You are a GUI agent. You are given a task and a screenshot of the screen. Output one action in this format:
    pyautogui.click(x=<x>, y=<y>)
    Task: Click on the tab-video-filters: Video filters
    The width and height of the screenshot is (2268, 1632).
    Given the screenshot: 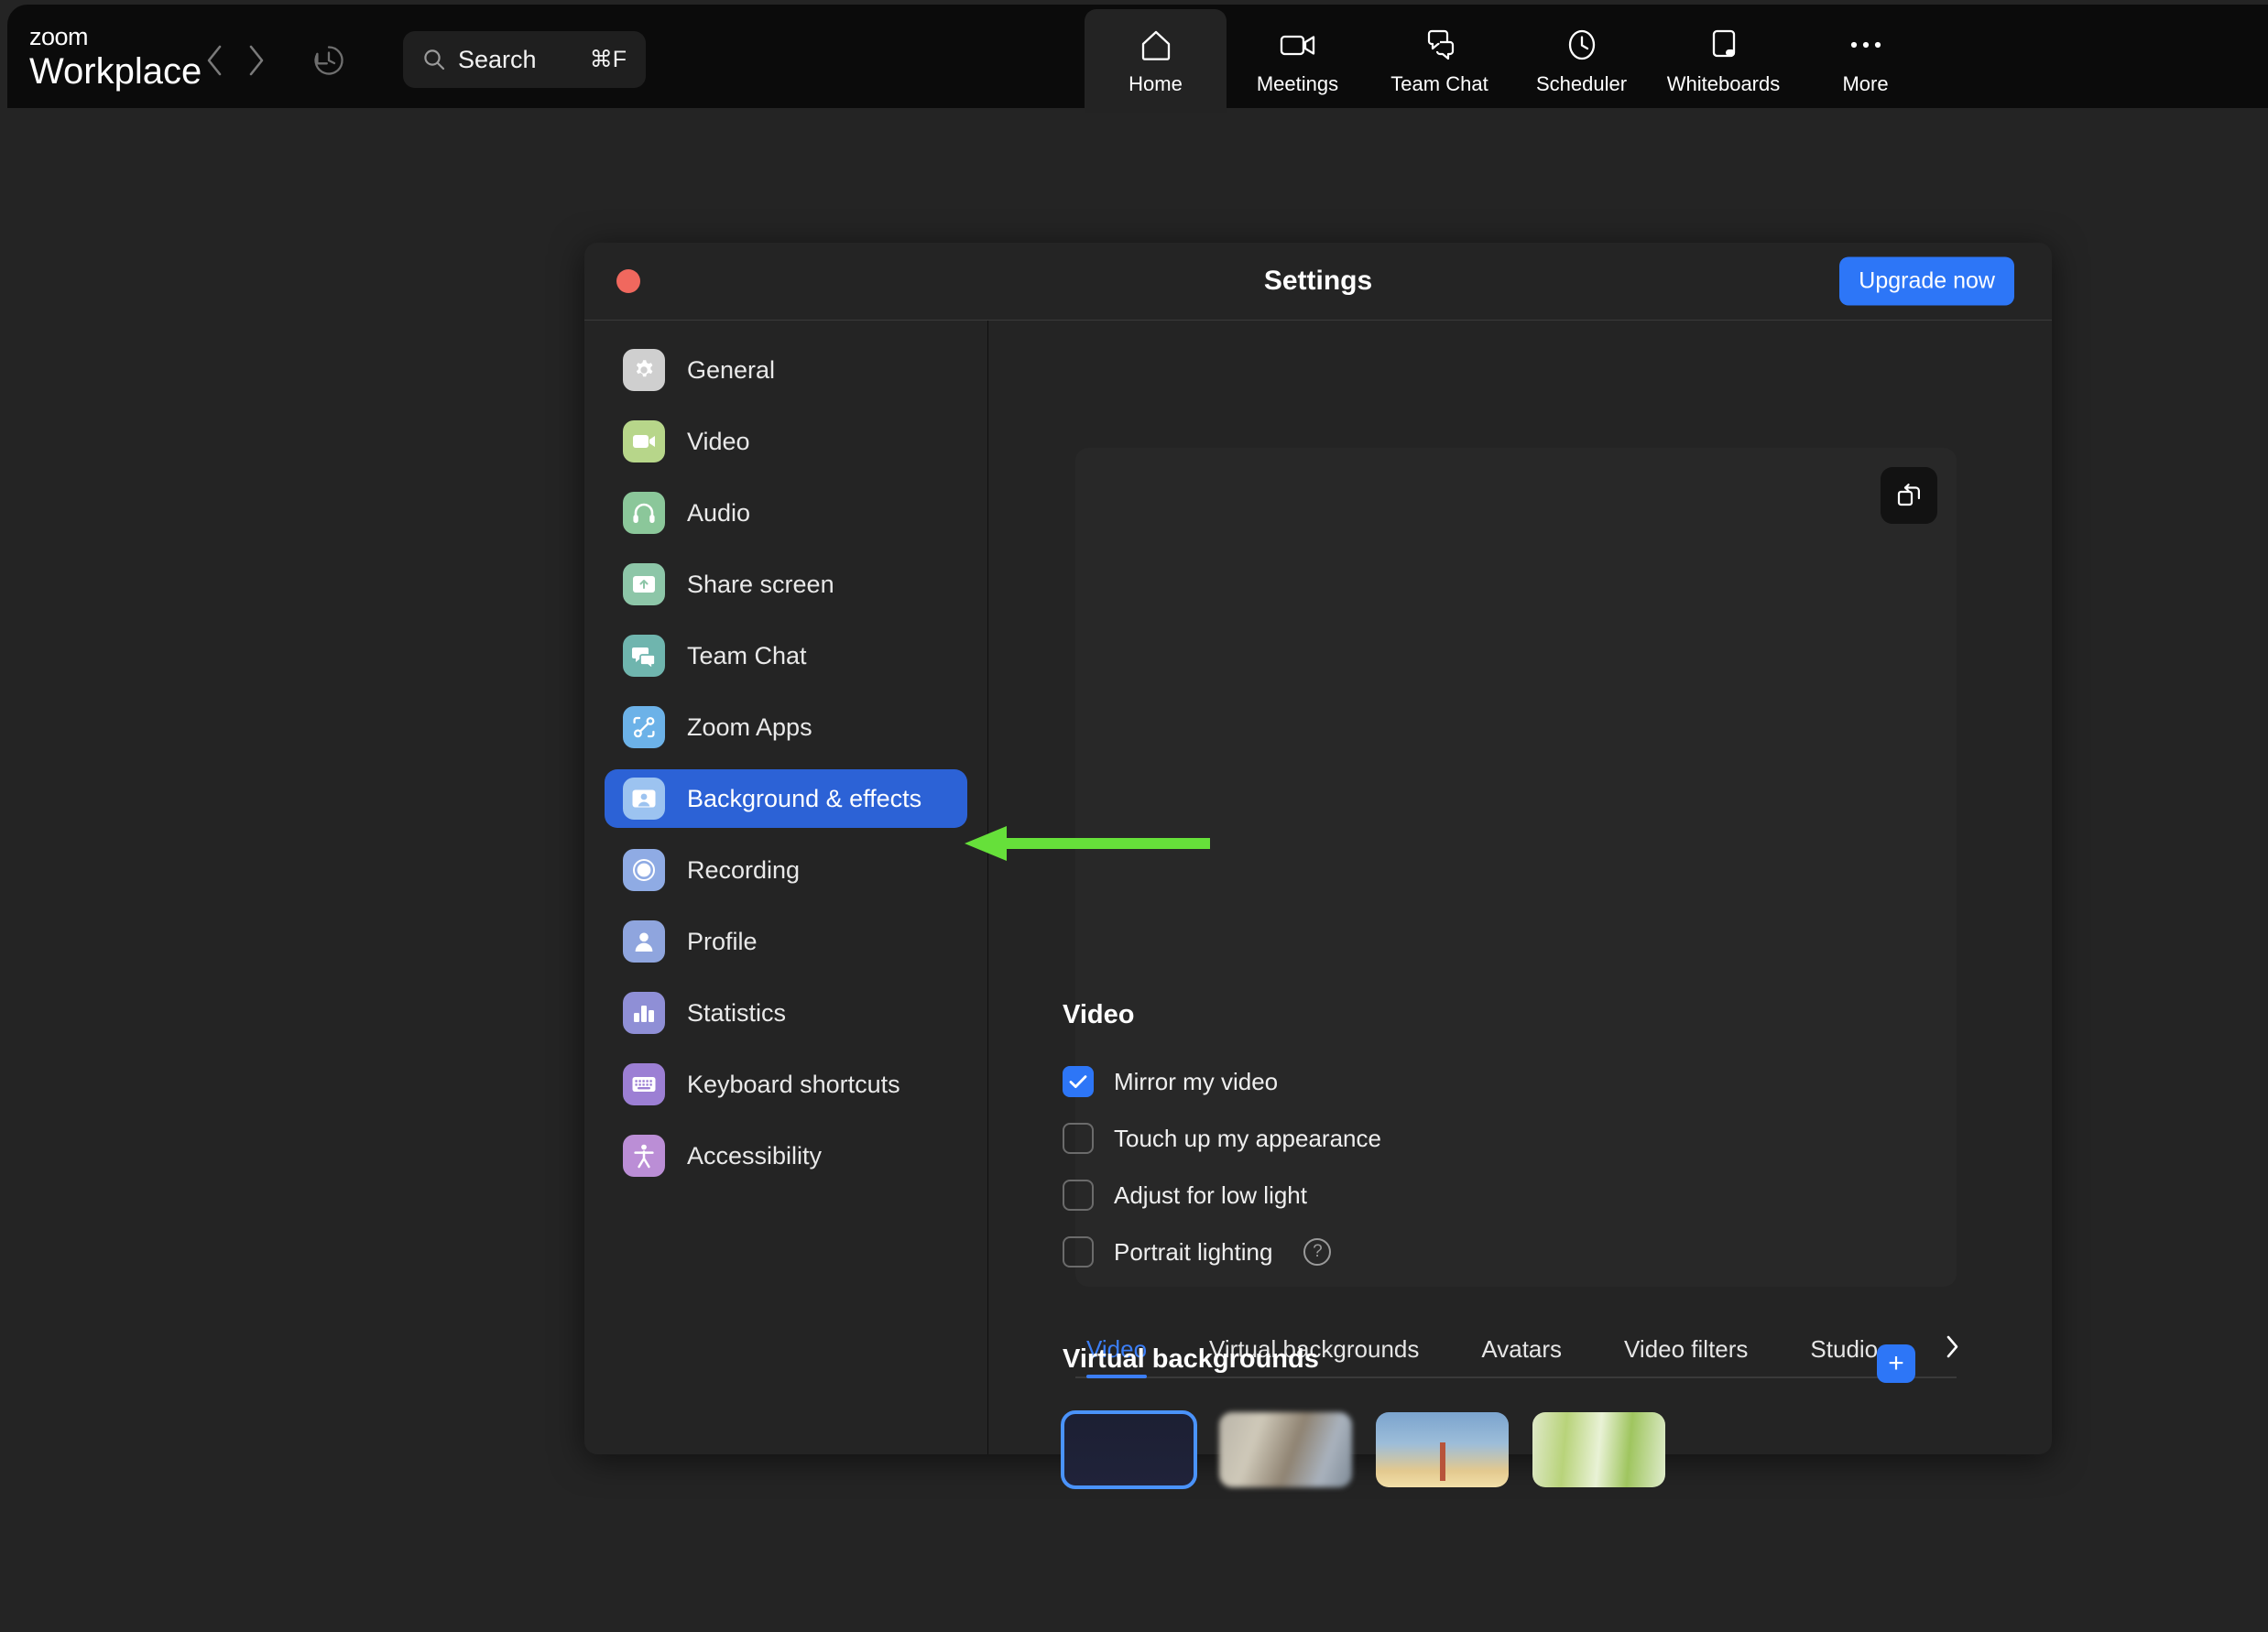 What is the action you would take?
    pyautogui.click(x=1686, y=1355)
    